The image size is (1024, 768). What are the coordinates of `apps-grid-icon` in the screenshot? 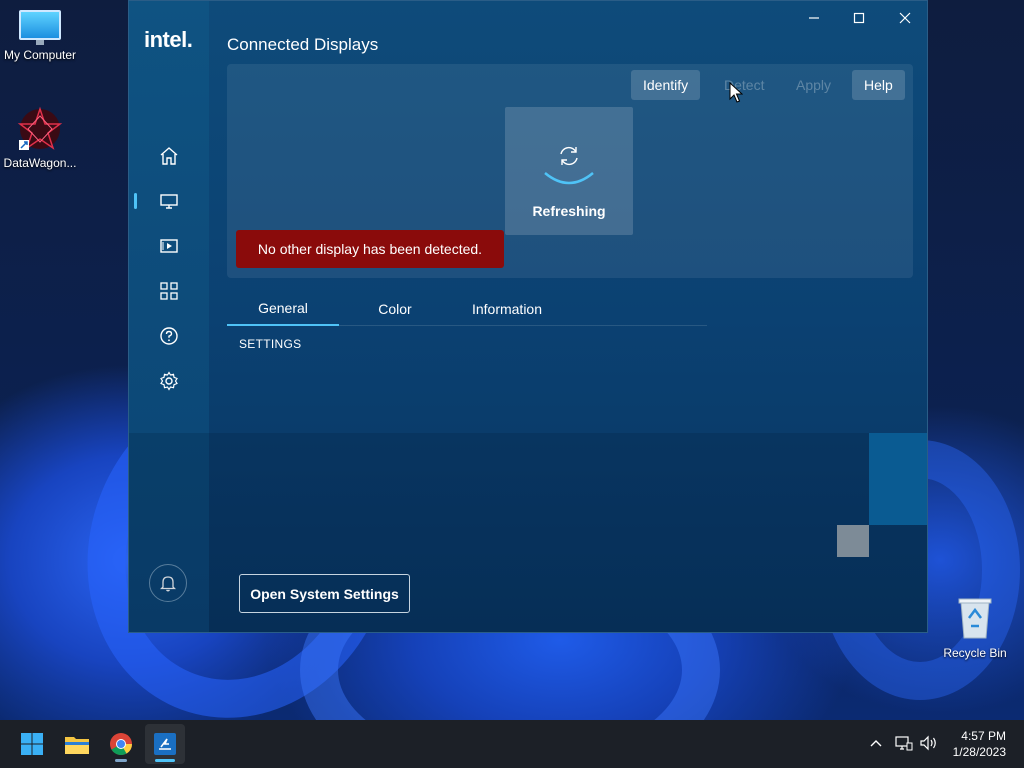 It's located at (169, 291).